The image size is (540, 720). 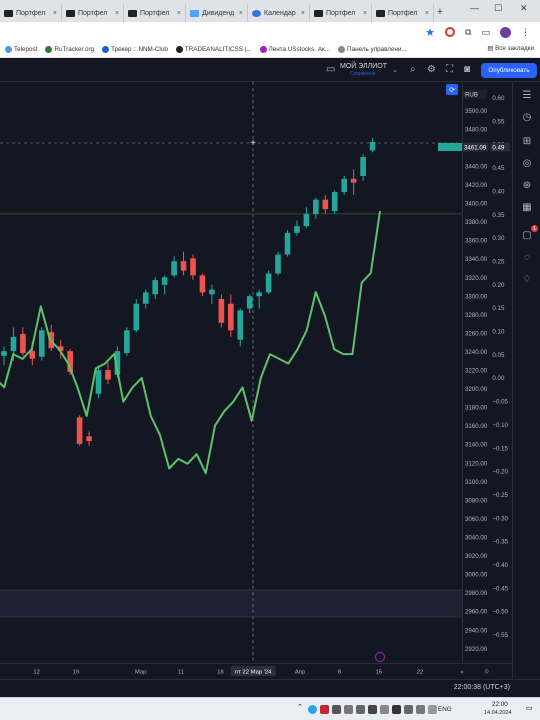 What do you see at coordinates (395, 70) in the screenshot?
I see `chevron-down-icon: ⌄` at bounding box center [395, 70].